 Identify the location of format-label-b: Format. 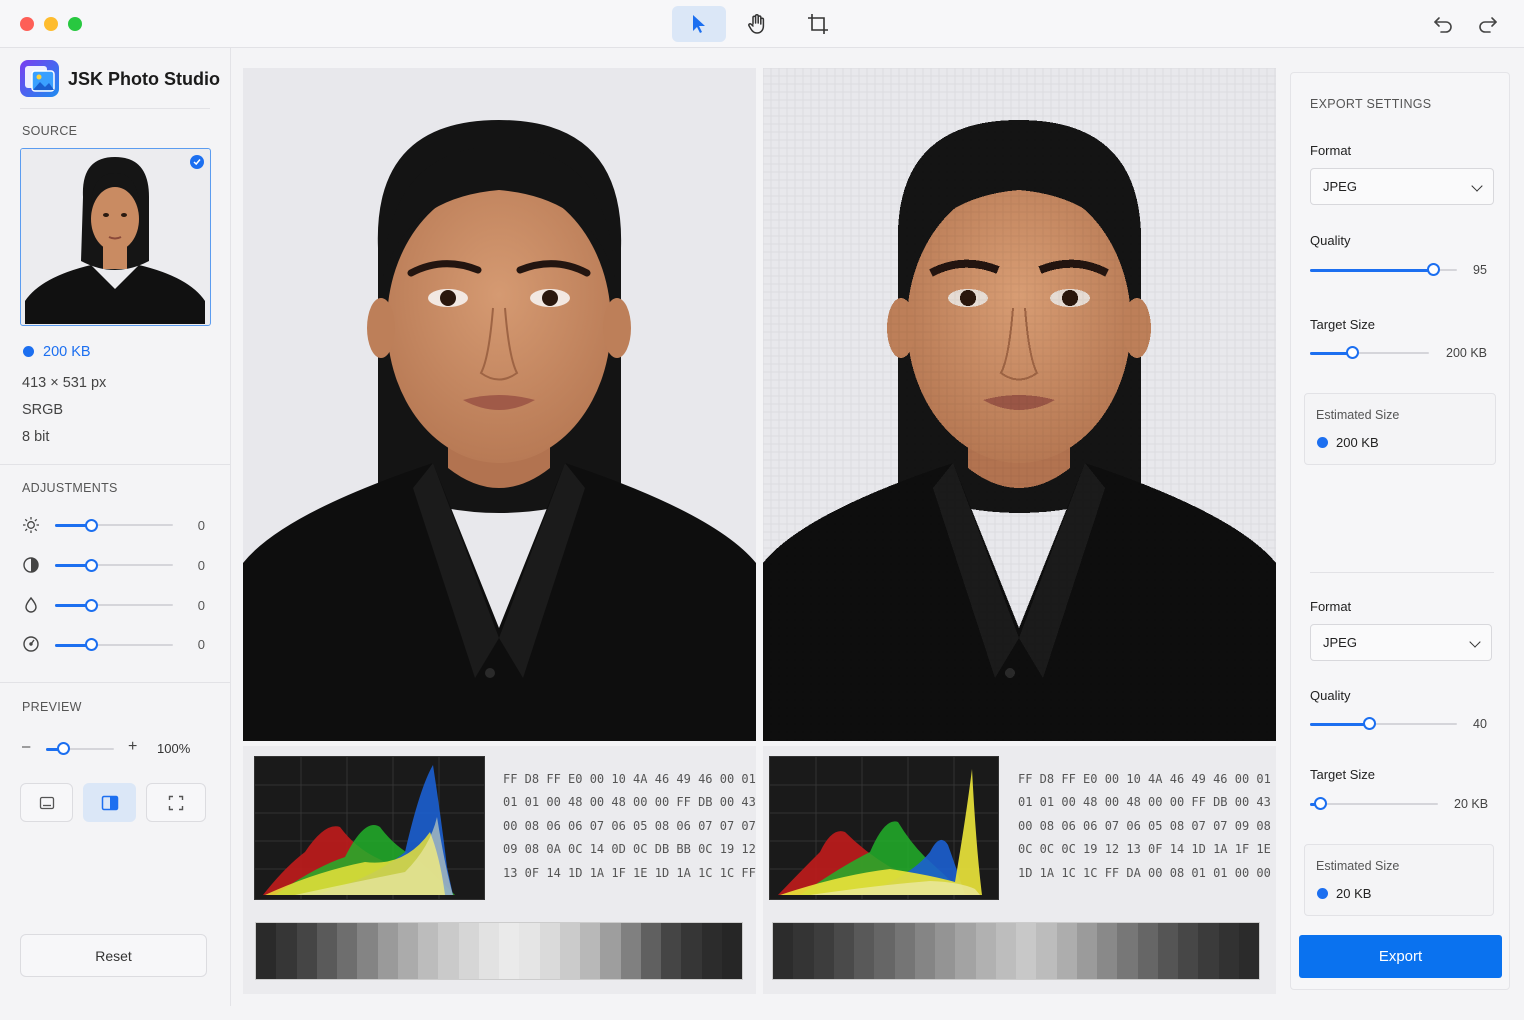
(1331, 606).